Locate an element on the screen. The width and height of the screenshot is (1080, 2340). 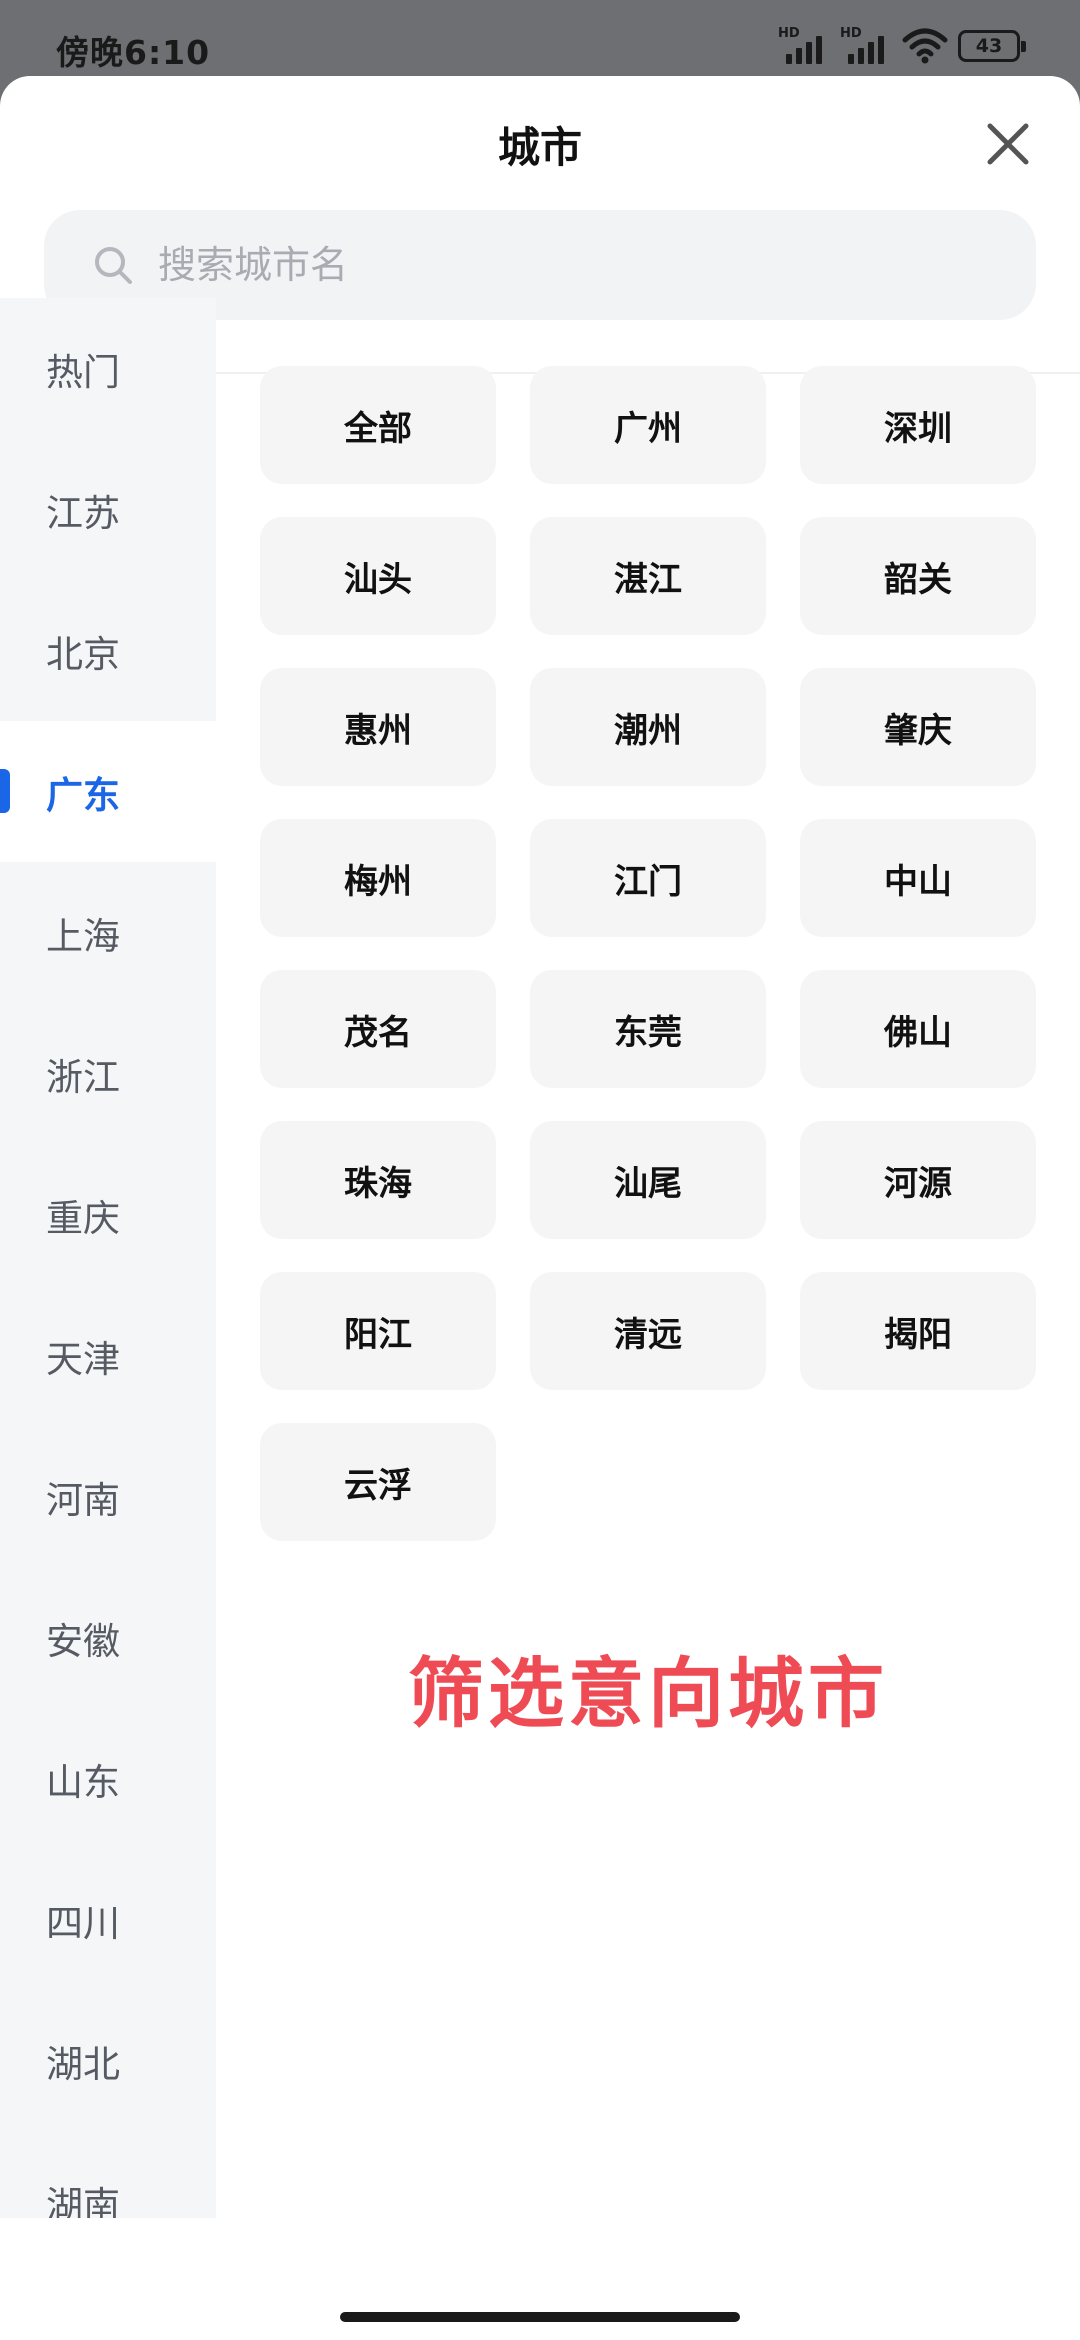
overlay-caption: 筛选意向城市 is located at coordinates (648, 1693).